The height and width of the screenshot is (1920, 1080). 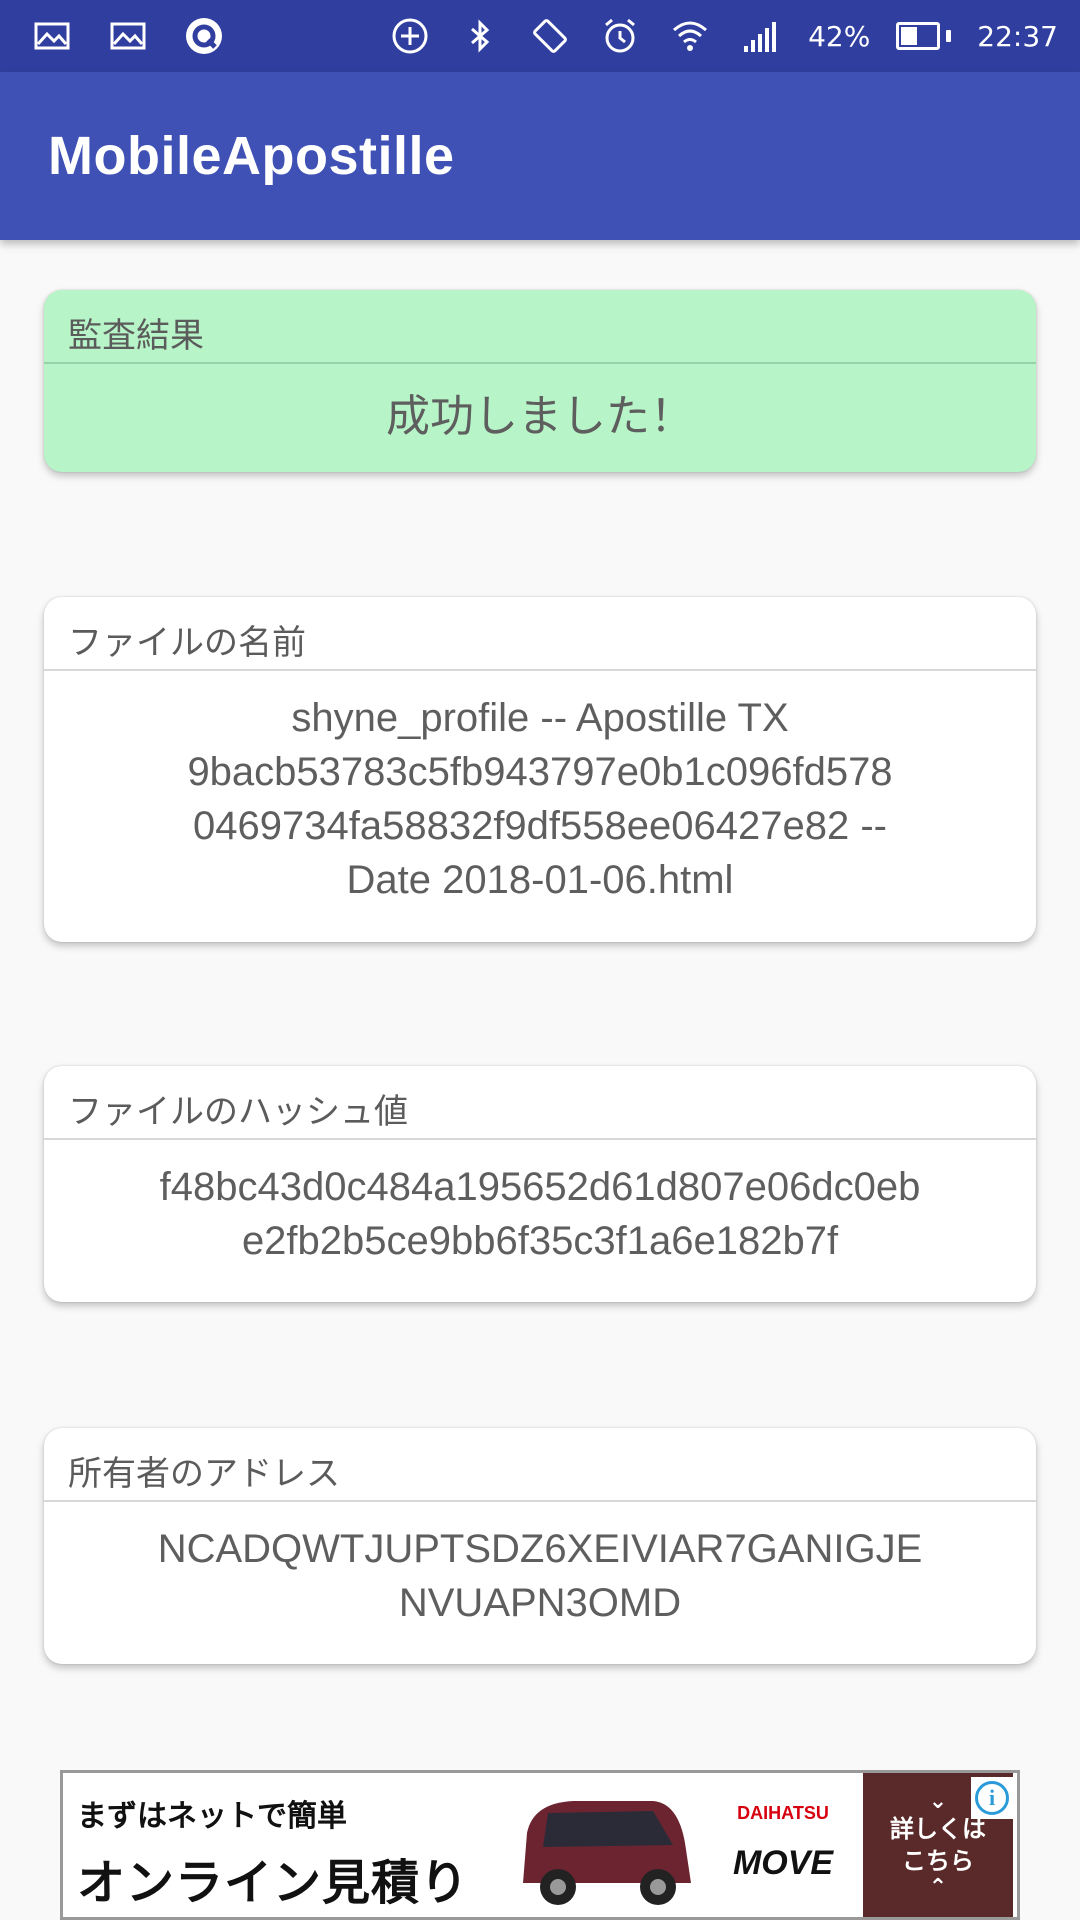 I want to click on status-bar: 42% 22:37, so click(x=540, y=36).